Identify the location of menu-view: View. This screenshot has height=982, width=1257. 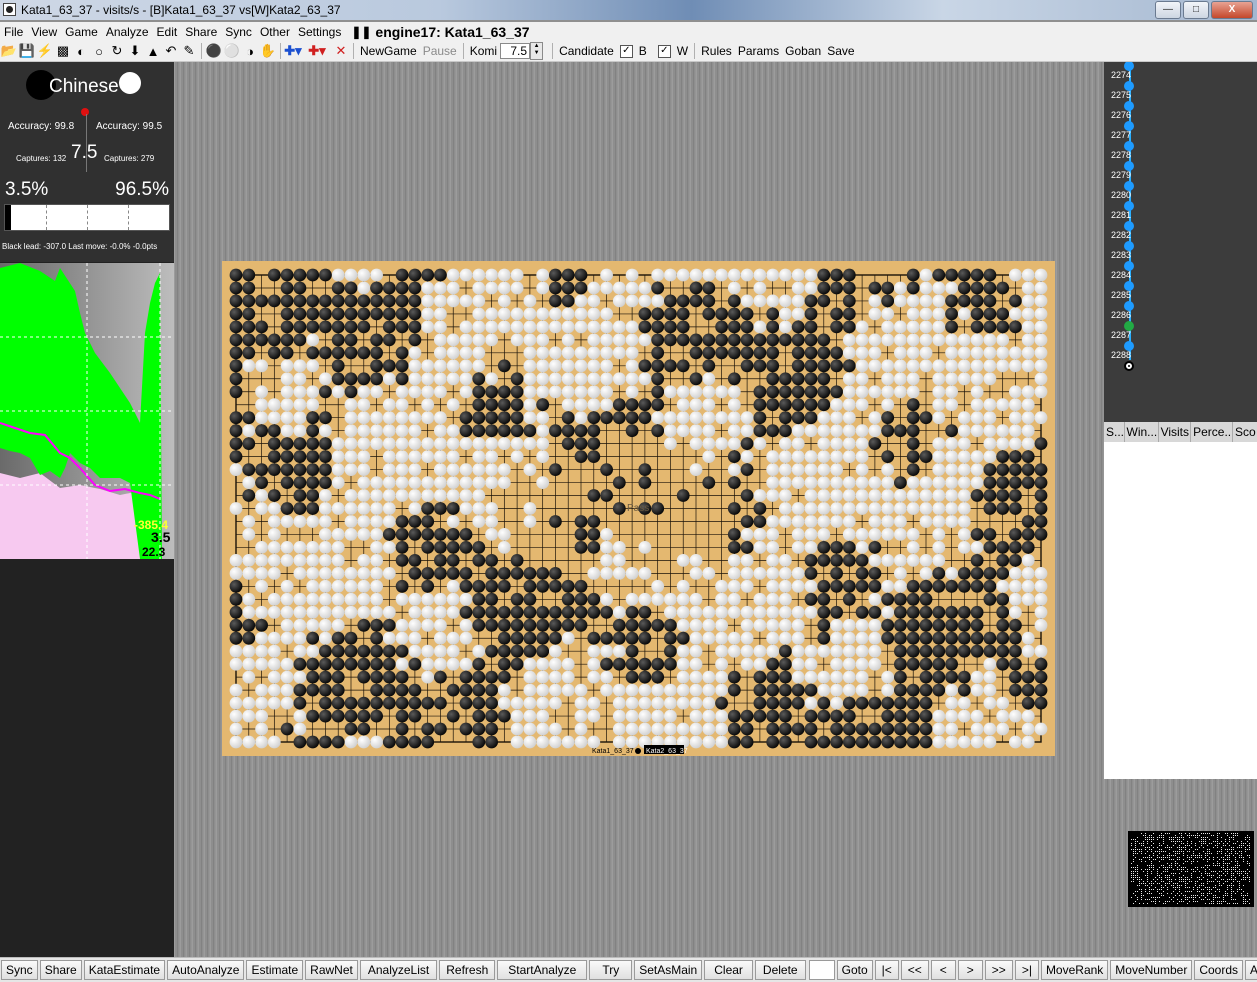
(44, 32).